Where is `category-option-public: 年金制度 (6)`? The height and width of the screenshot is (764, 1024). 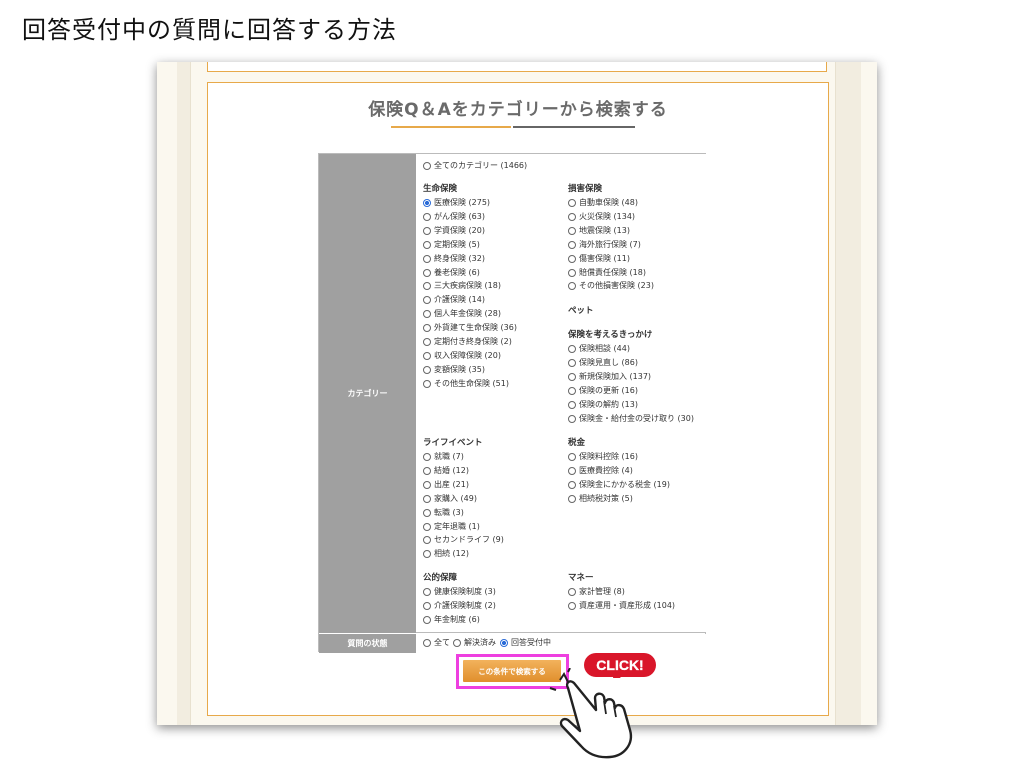 category-option-public: 年金制度 (6) is located at coordinates (451, 620).